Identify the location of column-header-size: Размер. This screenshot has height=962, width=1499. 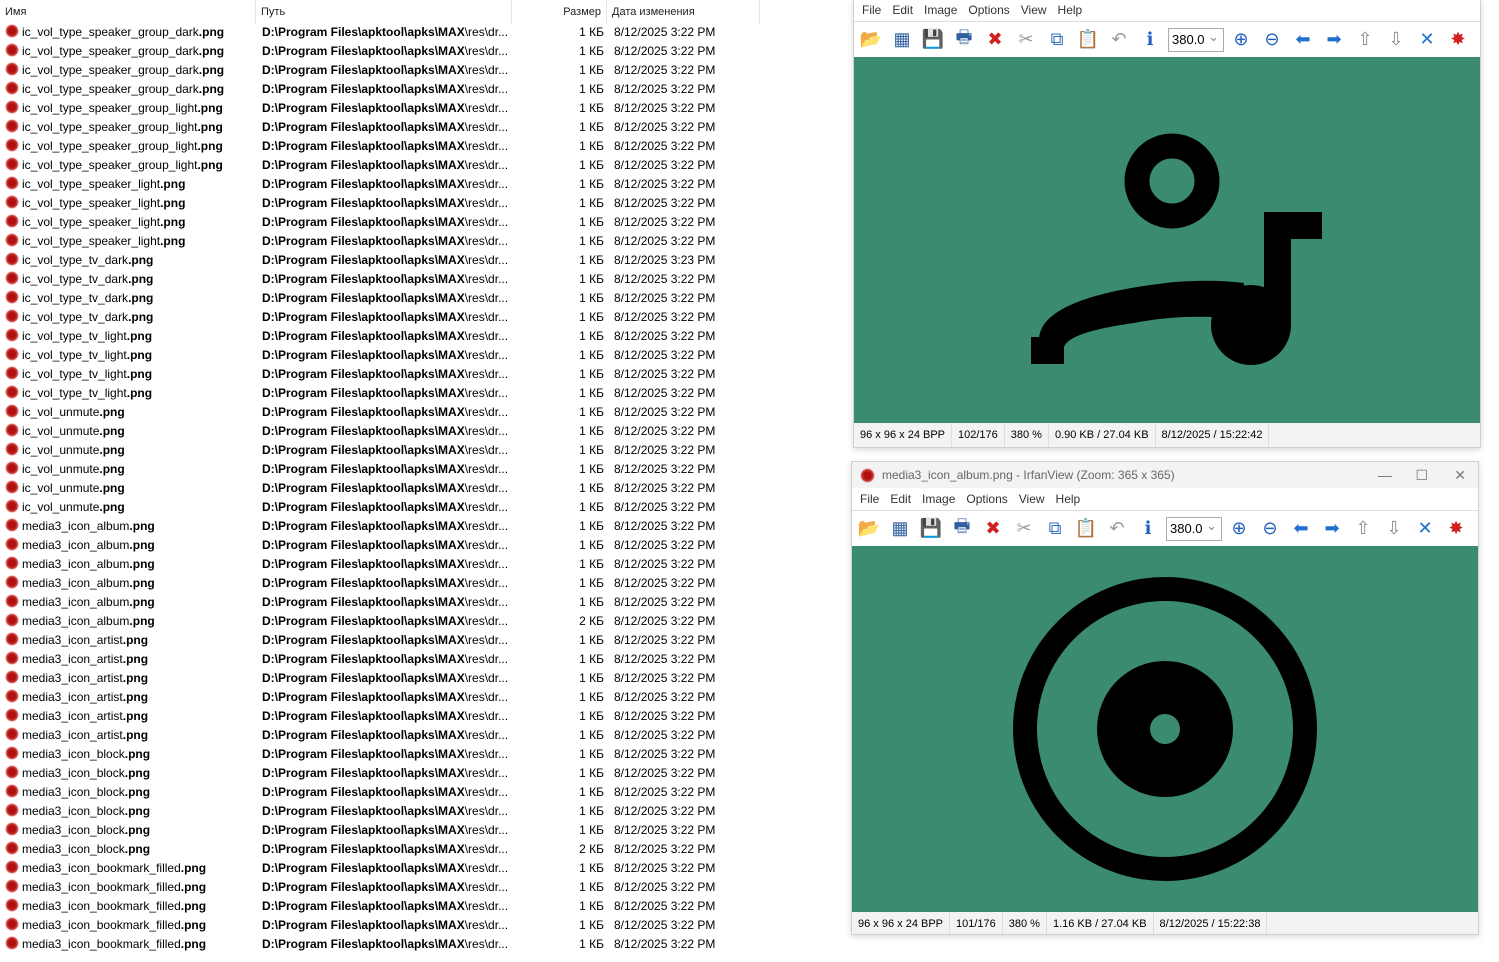
(559, 12).